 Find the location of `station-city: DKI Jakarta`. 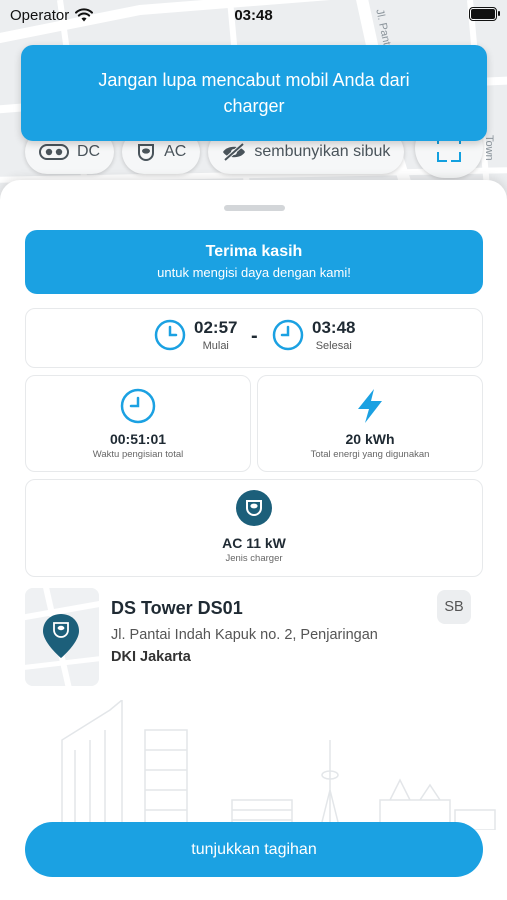

station-city: DKI Jakarta is located at coordinates (151, 657).